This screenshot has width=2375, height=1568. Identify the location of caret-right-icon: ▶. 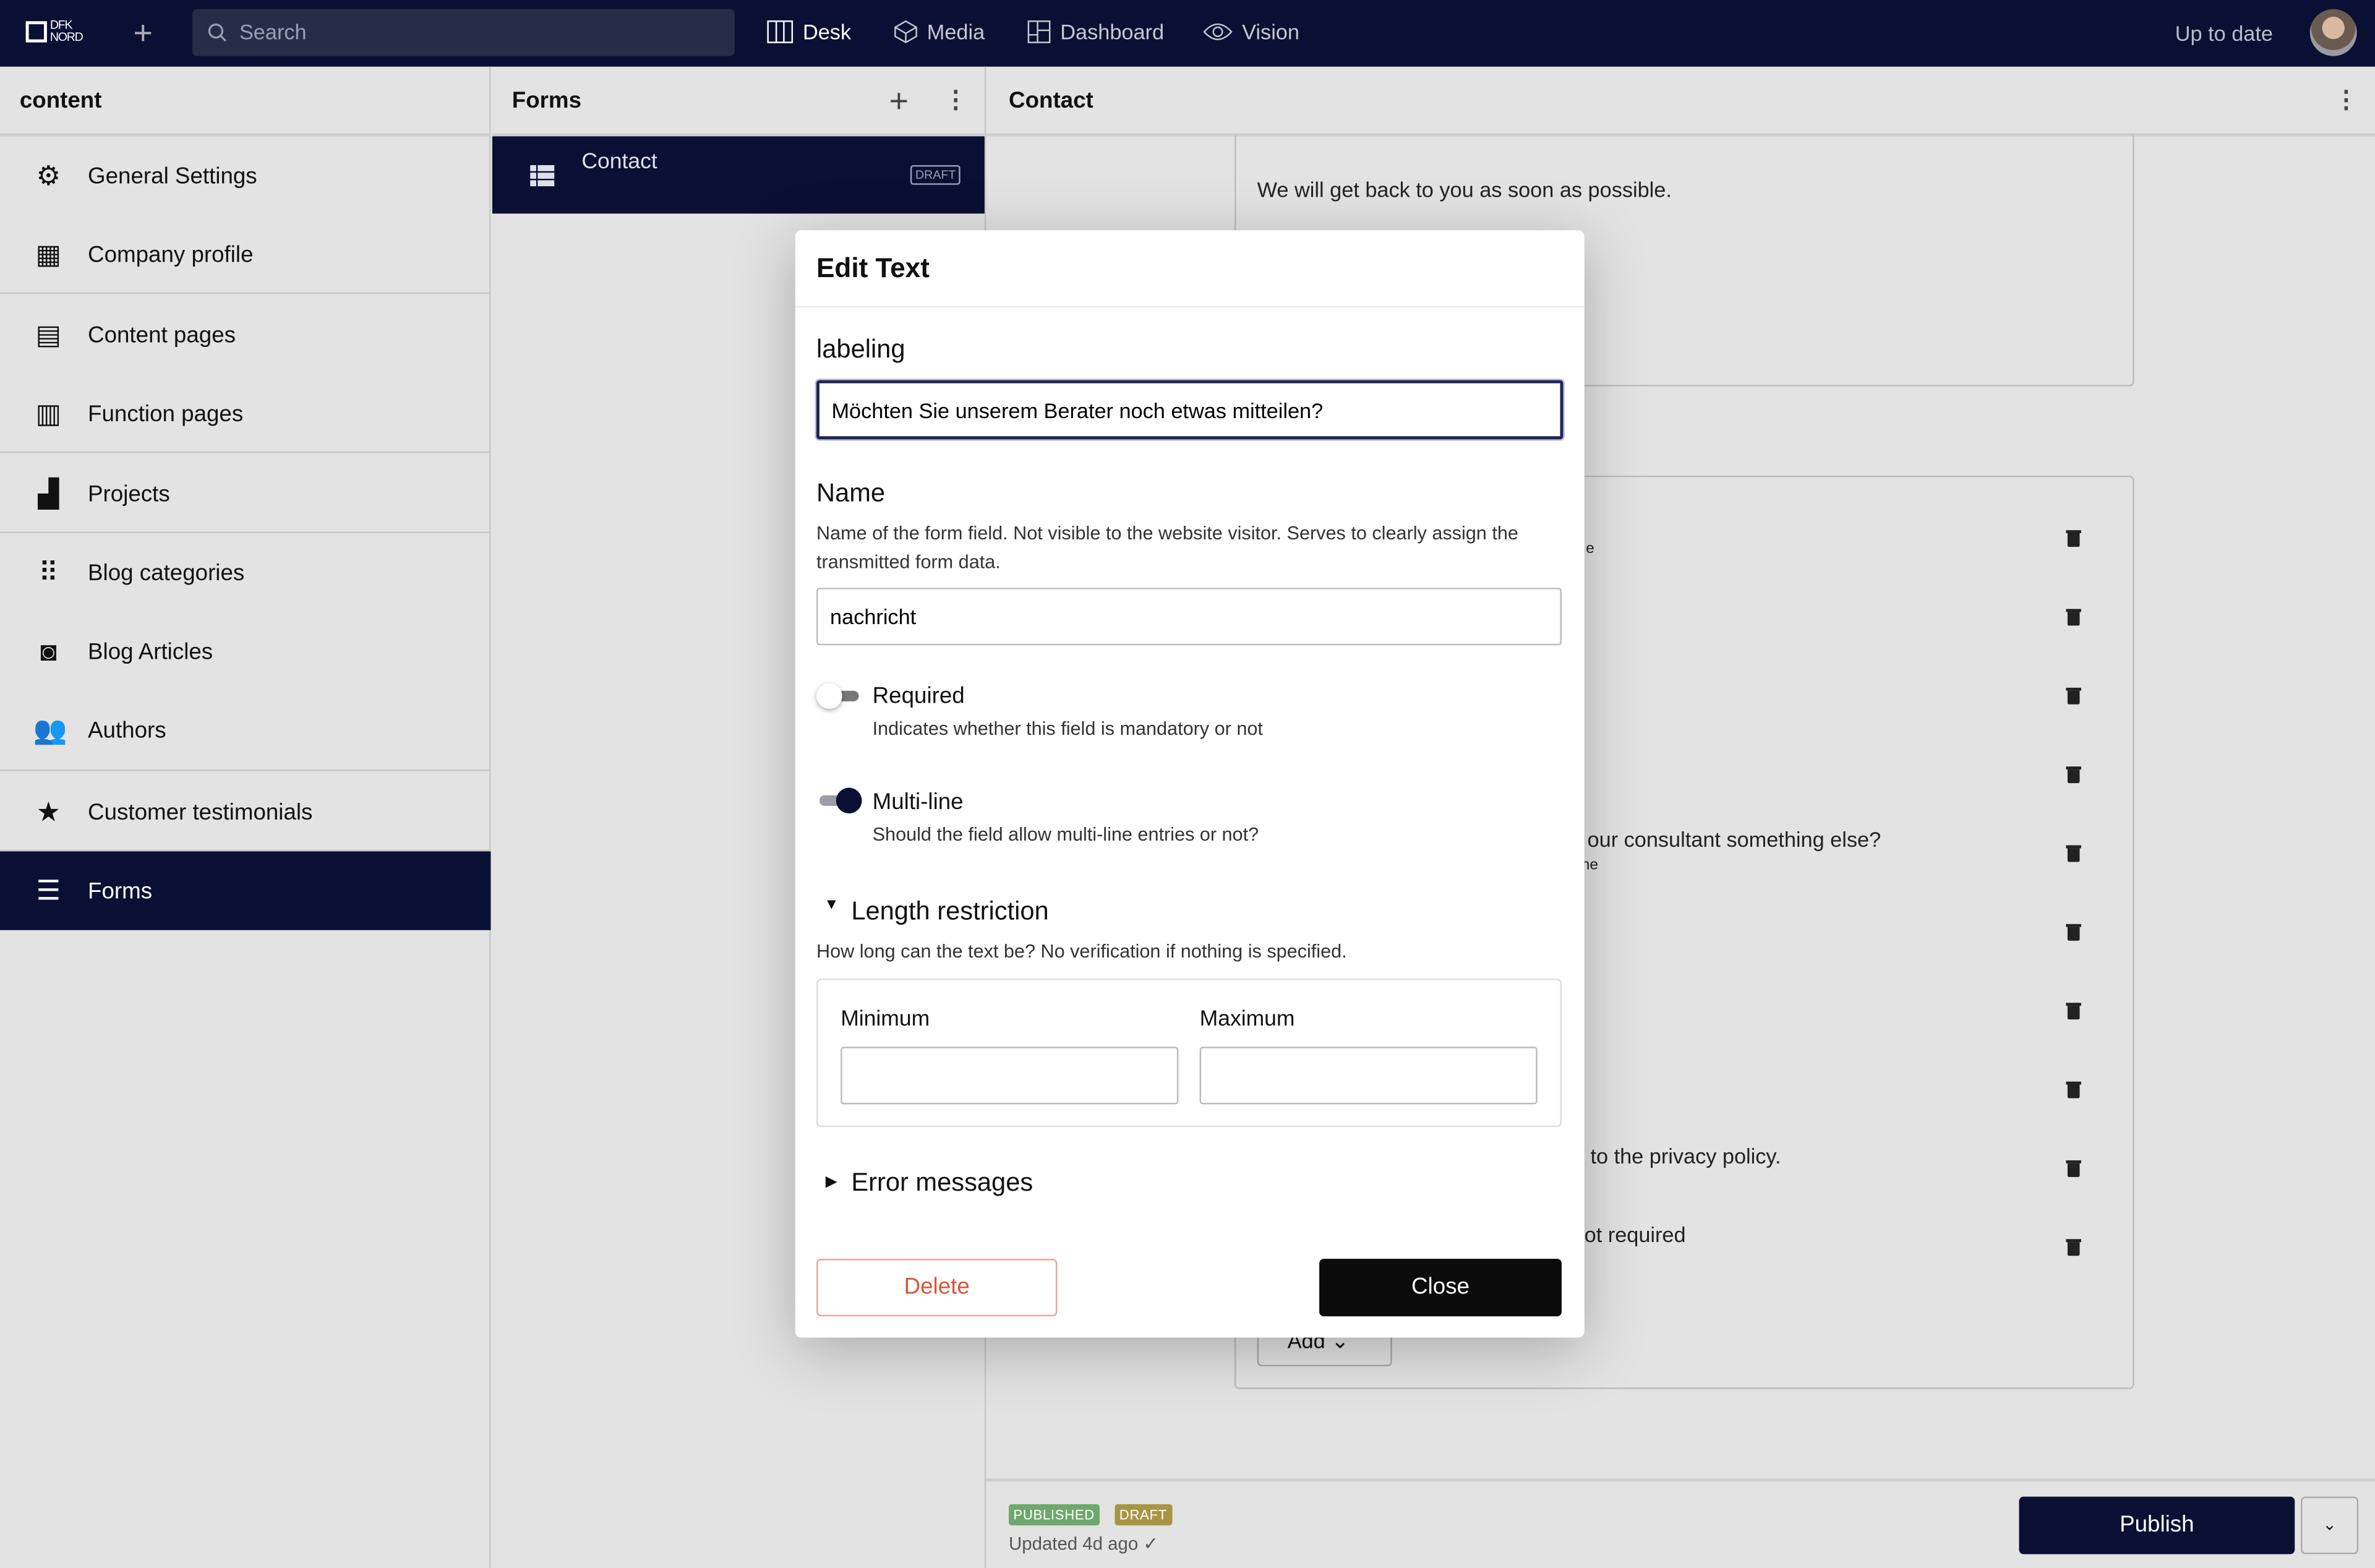
(832, 1182).